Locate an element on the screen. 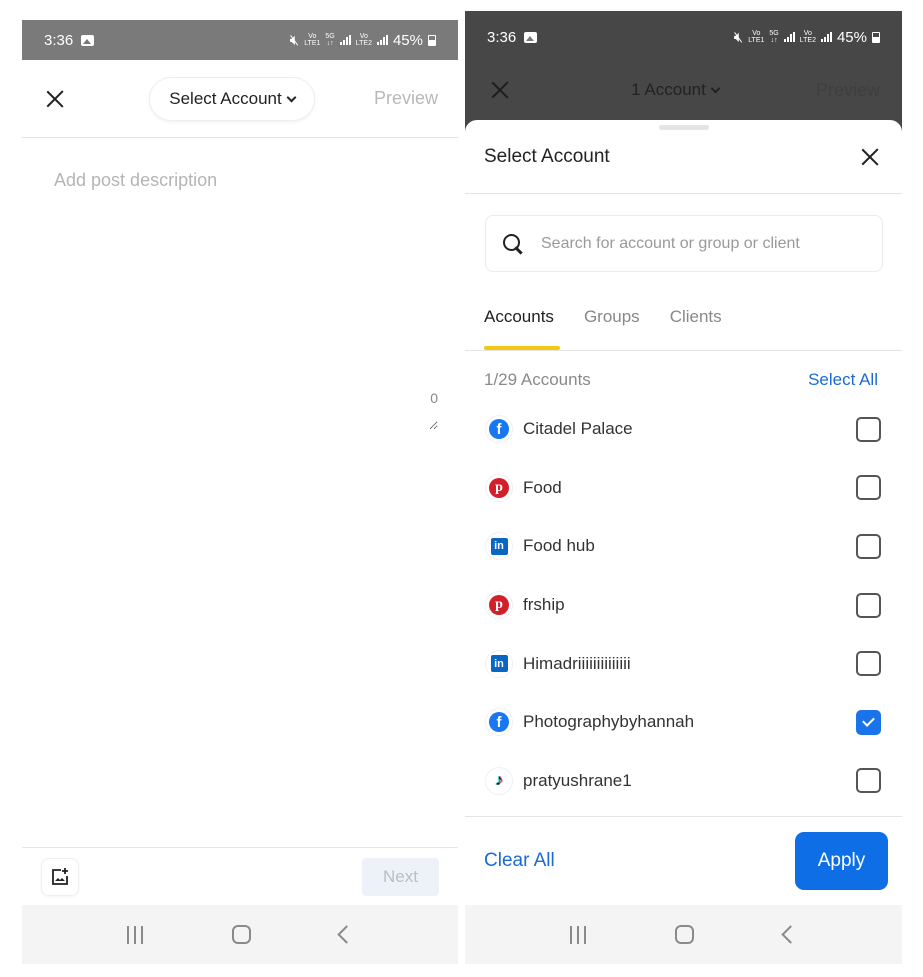  account-name: Photographybyhannah is located at coordinates (609, 722).